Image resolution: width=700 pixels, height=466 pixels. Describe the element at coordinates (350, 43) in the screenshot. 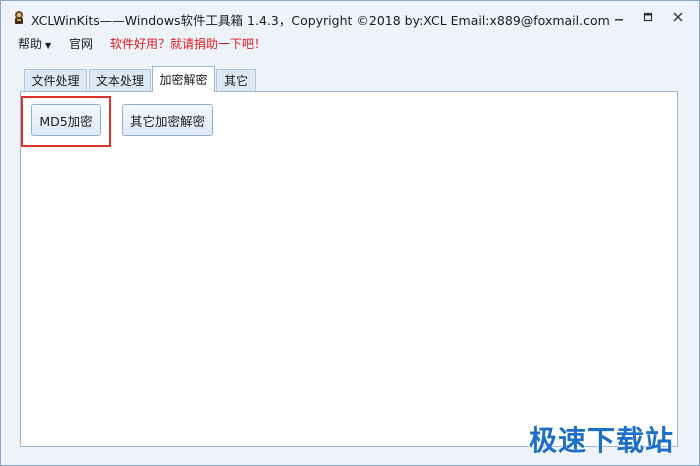

I see `menu-bar: 帮助 ▼ 官网 软件好用？就请捐助一下吧！` at that location.